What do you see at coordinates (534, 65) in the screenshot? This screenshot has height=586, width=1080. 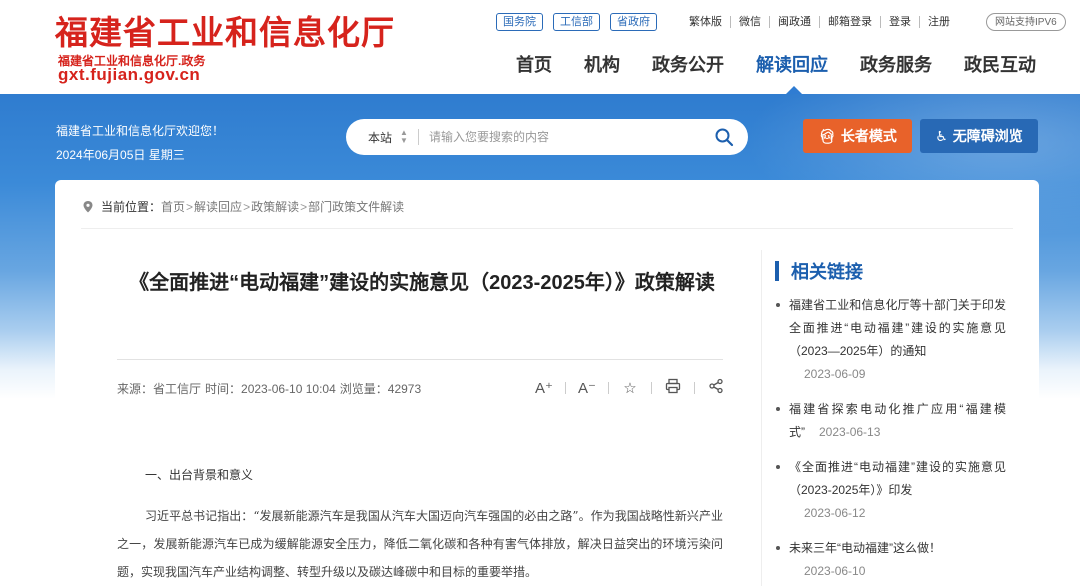 I see `nav-home: 首页` at bounding box center [534, 65].